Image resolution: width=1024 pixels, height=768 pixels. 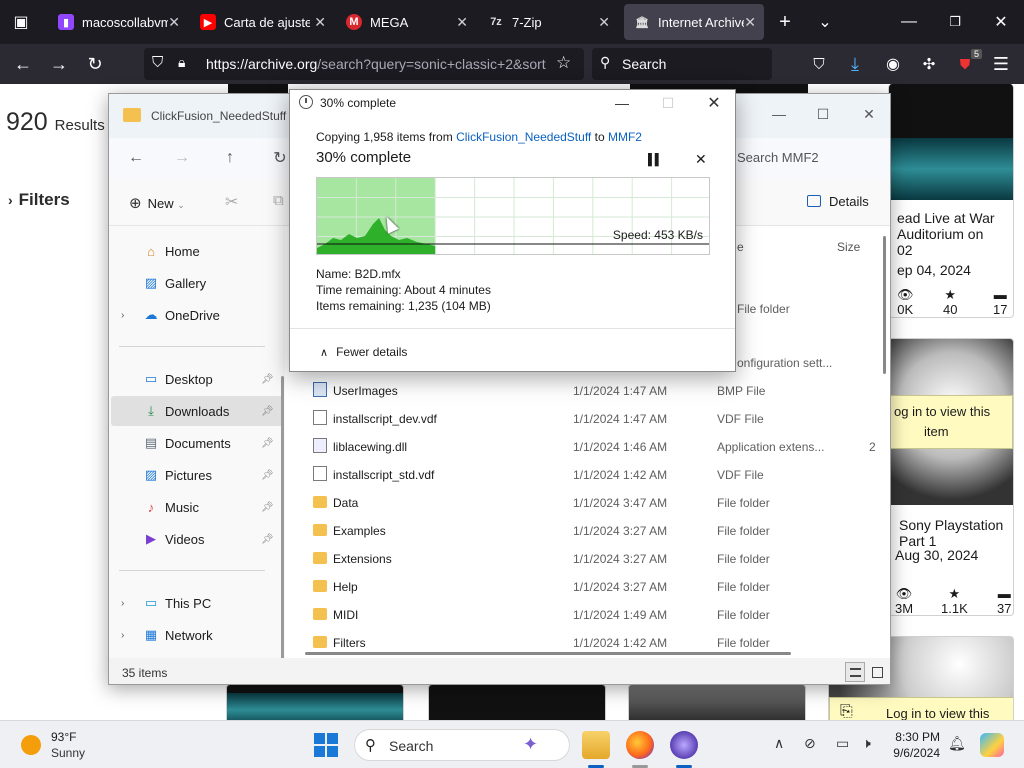 I want to click on column-header-type: e, so click(x=740, y=247).